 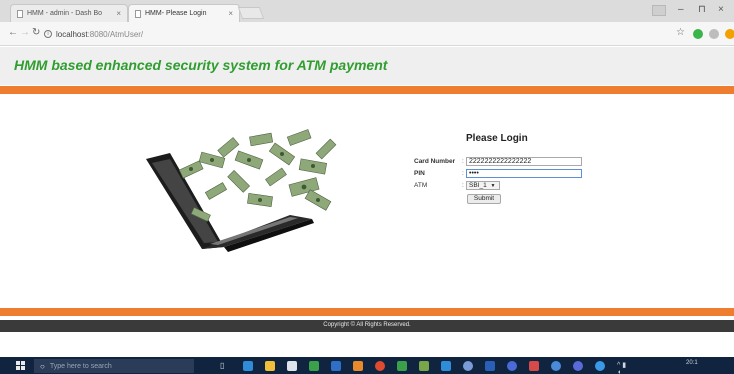 I want to click on submit-button: Submit, so click(x=484, y=199).